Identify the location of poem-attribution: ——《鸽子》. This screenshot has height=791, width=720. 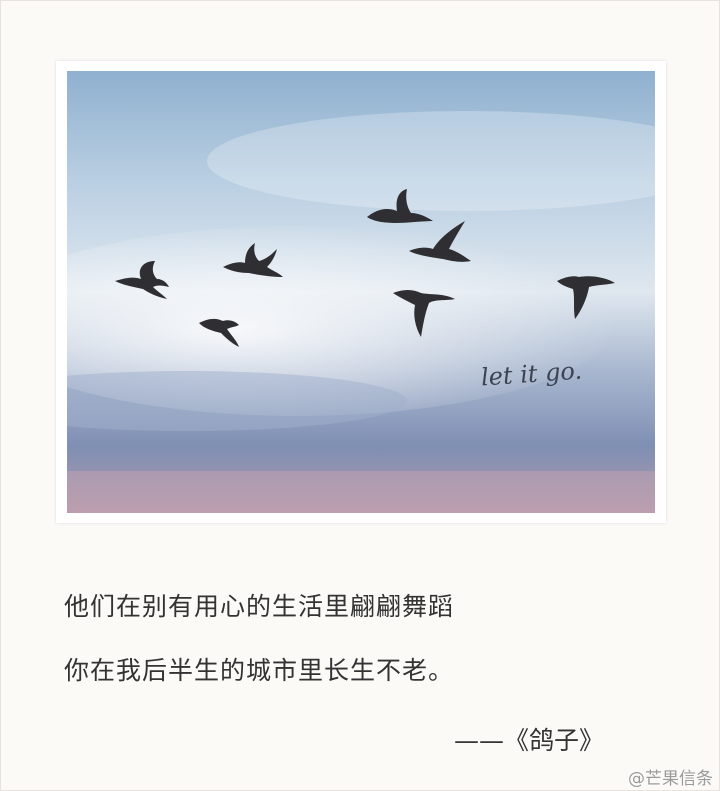
(529, 740).